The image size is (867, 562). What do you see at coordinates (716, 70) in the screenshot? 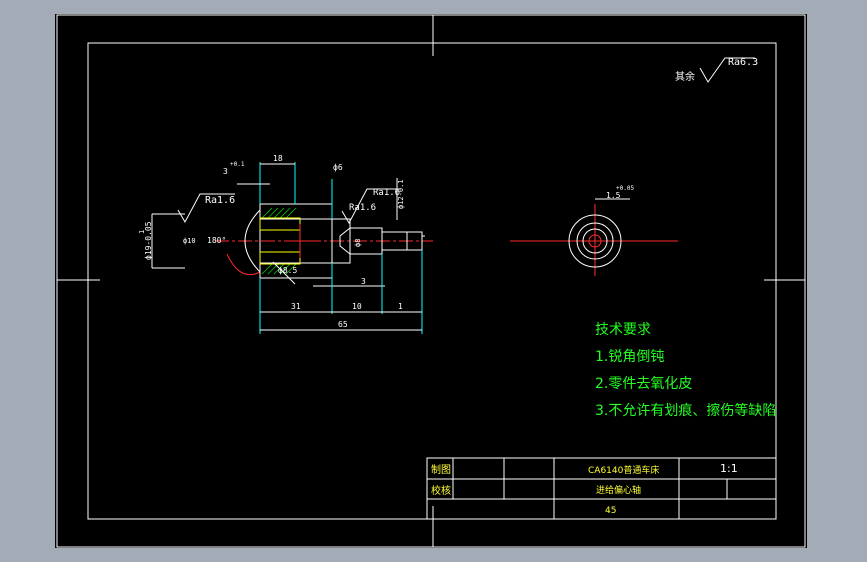
I see `roughness-other-symbol: 其余 Ra6.3` at bounding box center [716, 70].